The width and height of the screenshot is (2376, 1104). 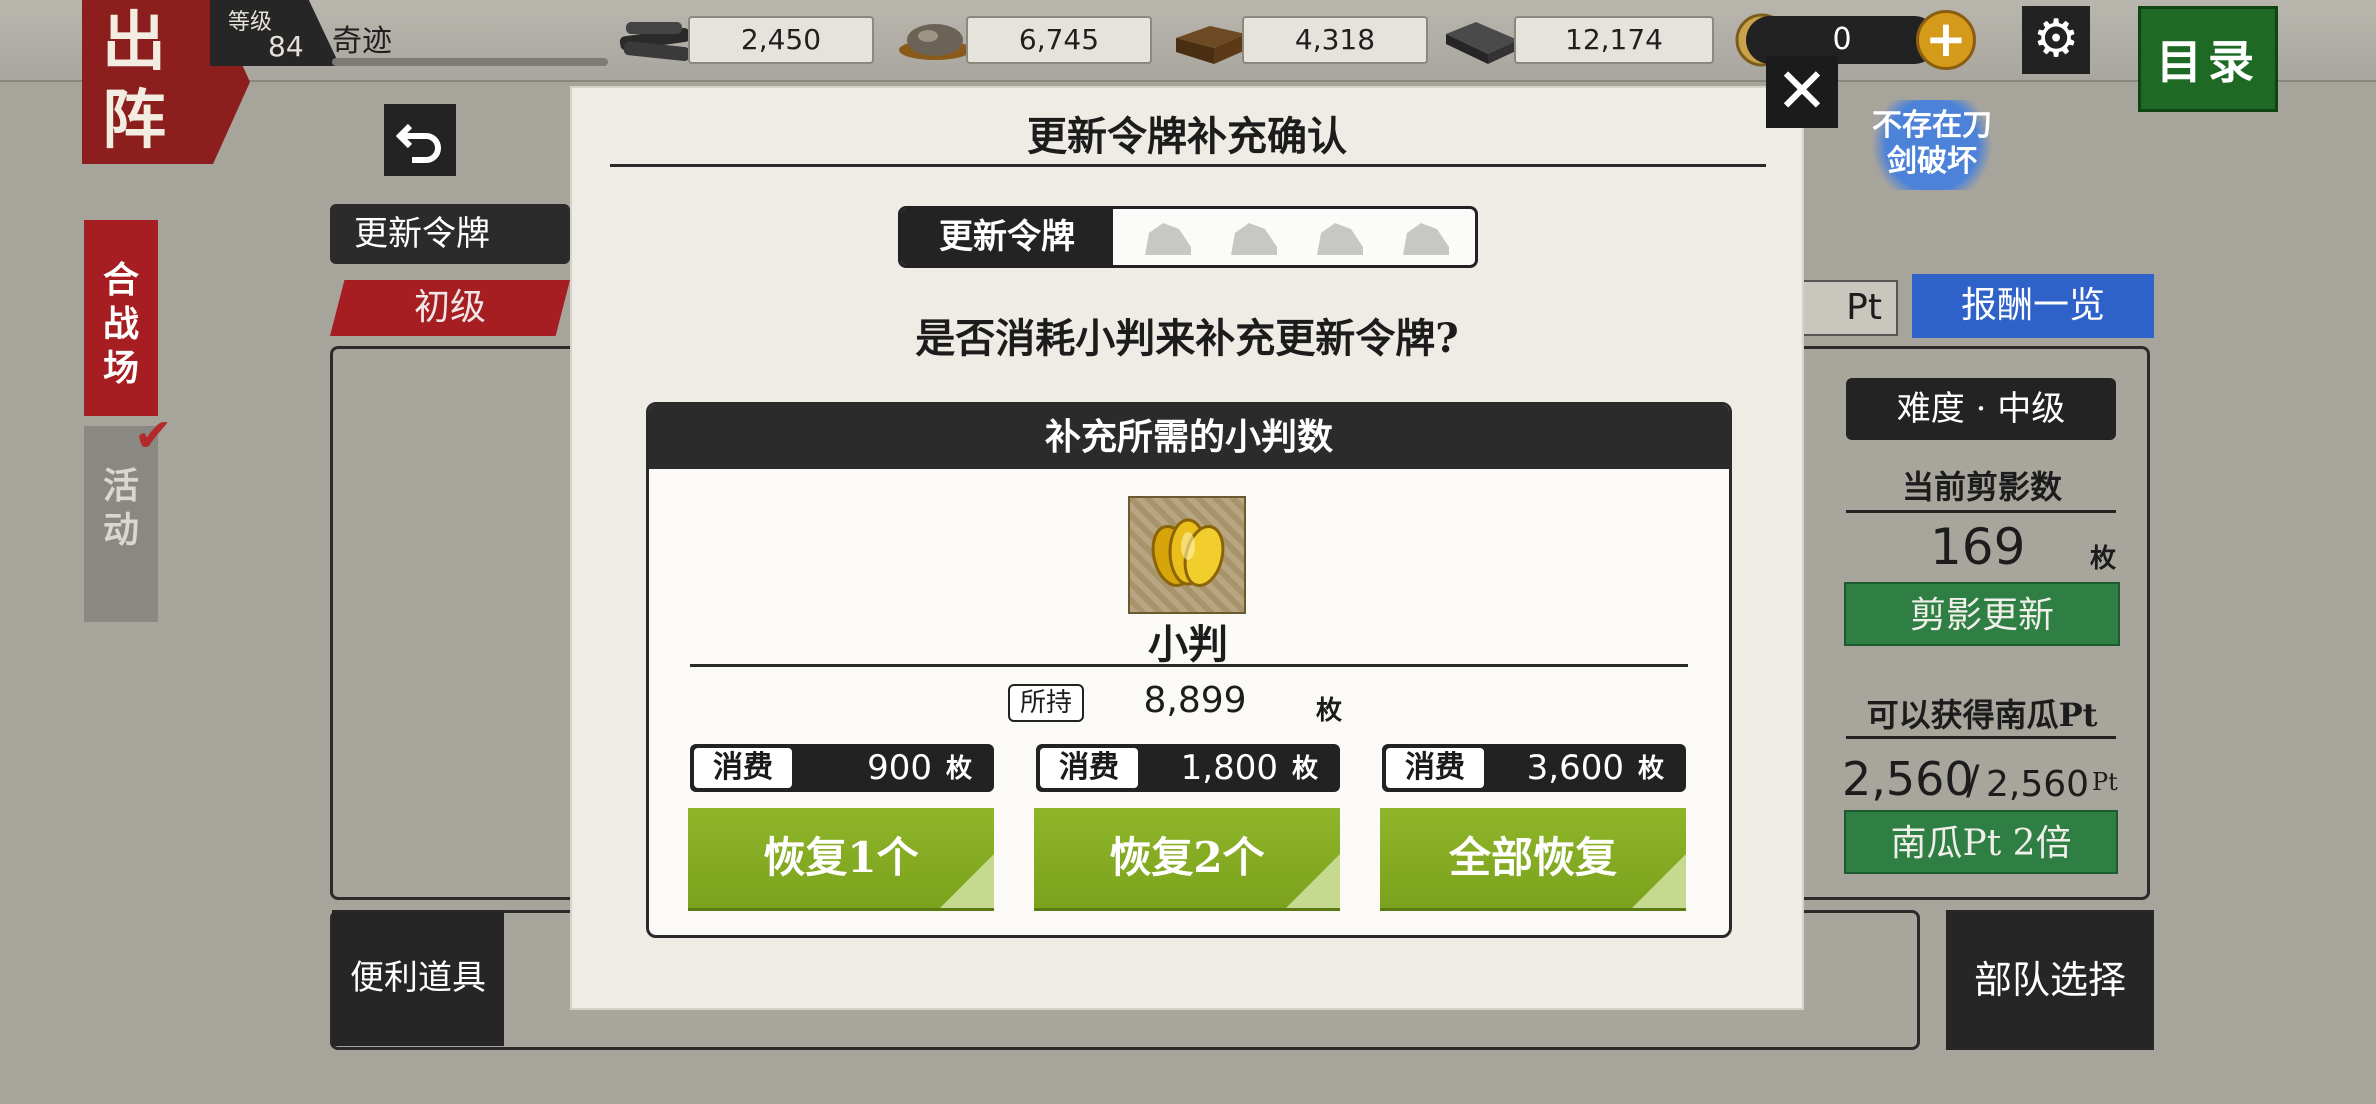 I want to click on cooling-count: 4,318, so click(x=1335, y=40).